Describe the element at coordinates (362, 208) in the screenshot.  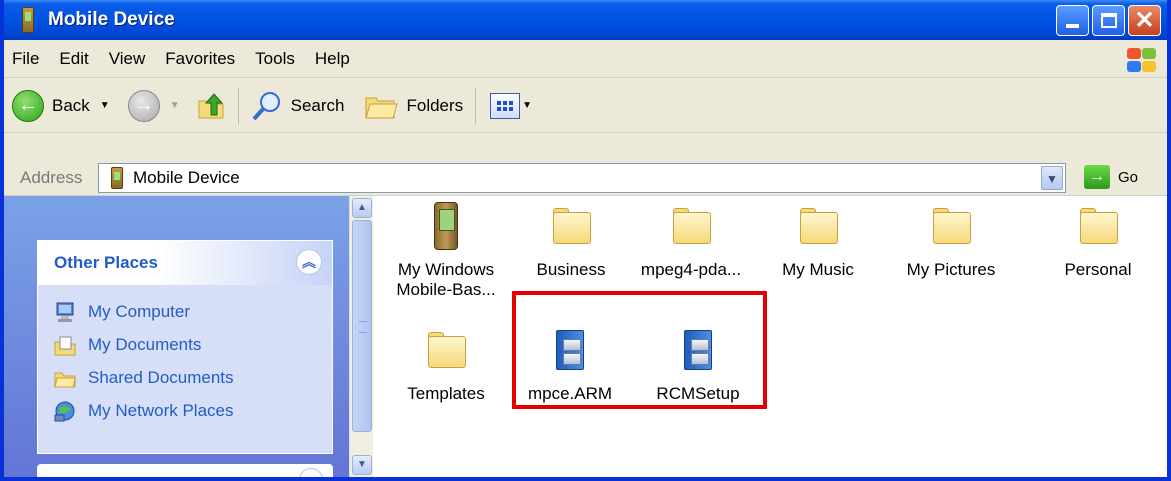
I see `scroll-up-icon: ▲` at that location.